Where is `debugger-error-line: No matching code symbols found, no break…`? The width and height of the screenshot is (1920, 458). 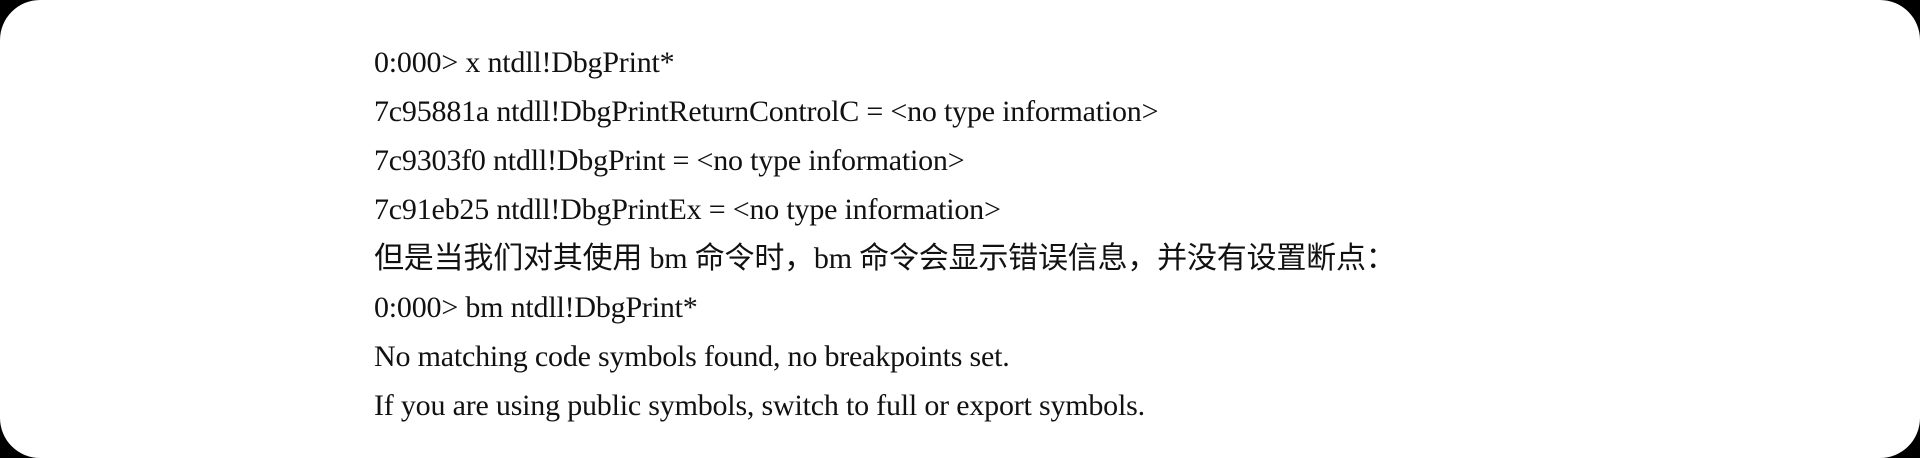 debugger-error-line: No matching code symbols found, no break… is located at coordinates (692, 356).